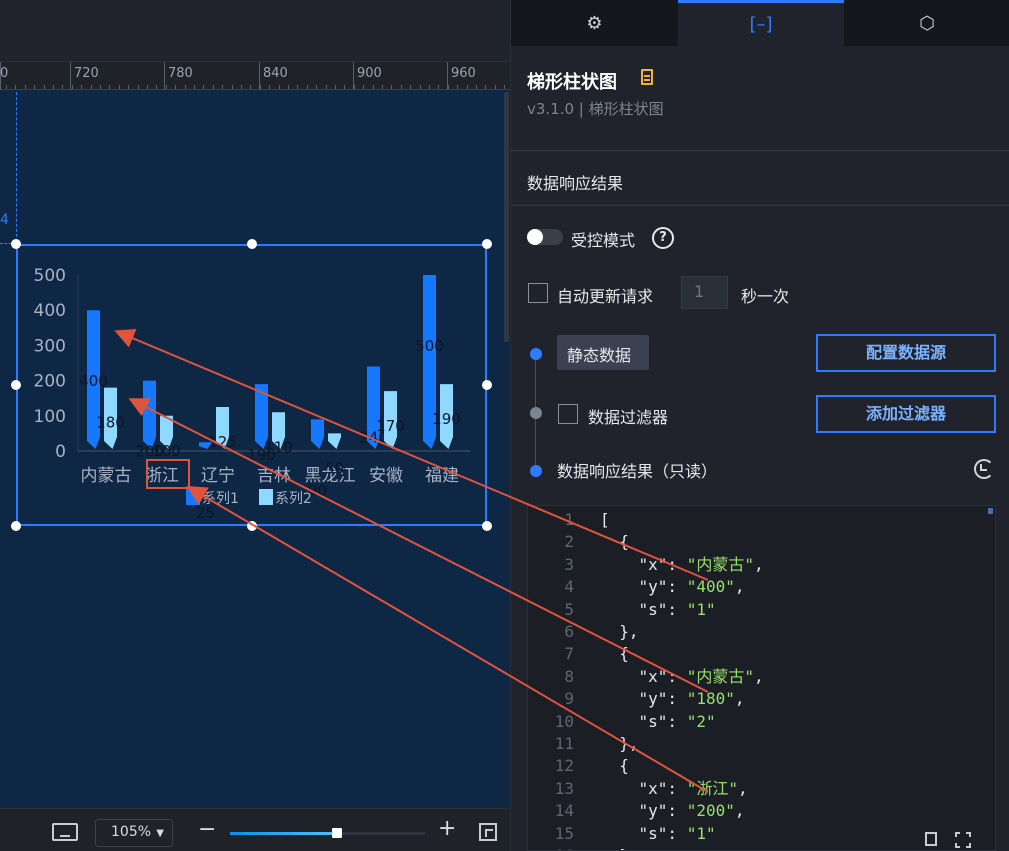 This screenshot has width=1009, height=851. Describe the element at coordinates (160, 833) in the screenshot. I see `chevron-down-icon: ▼` at that location.